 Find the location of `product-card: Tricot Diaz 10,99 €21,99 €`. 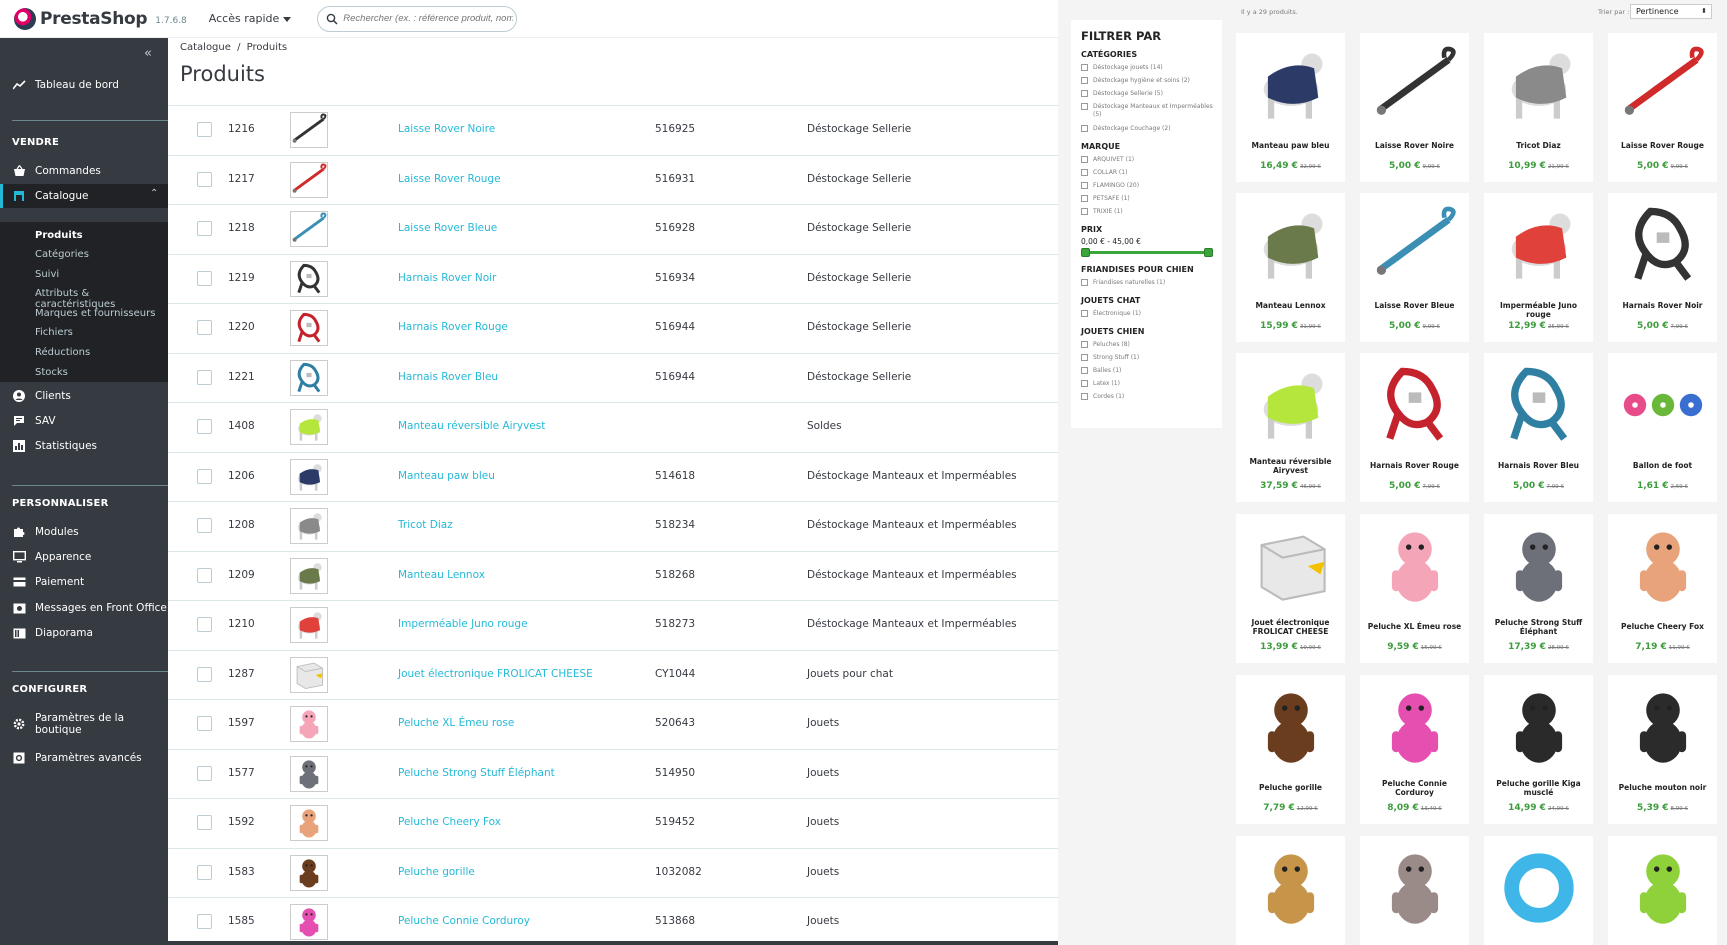

product-card: Tricot Diaz 10,99 €21,99 € is located at coordinates (1538, 107).